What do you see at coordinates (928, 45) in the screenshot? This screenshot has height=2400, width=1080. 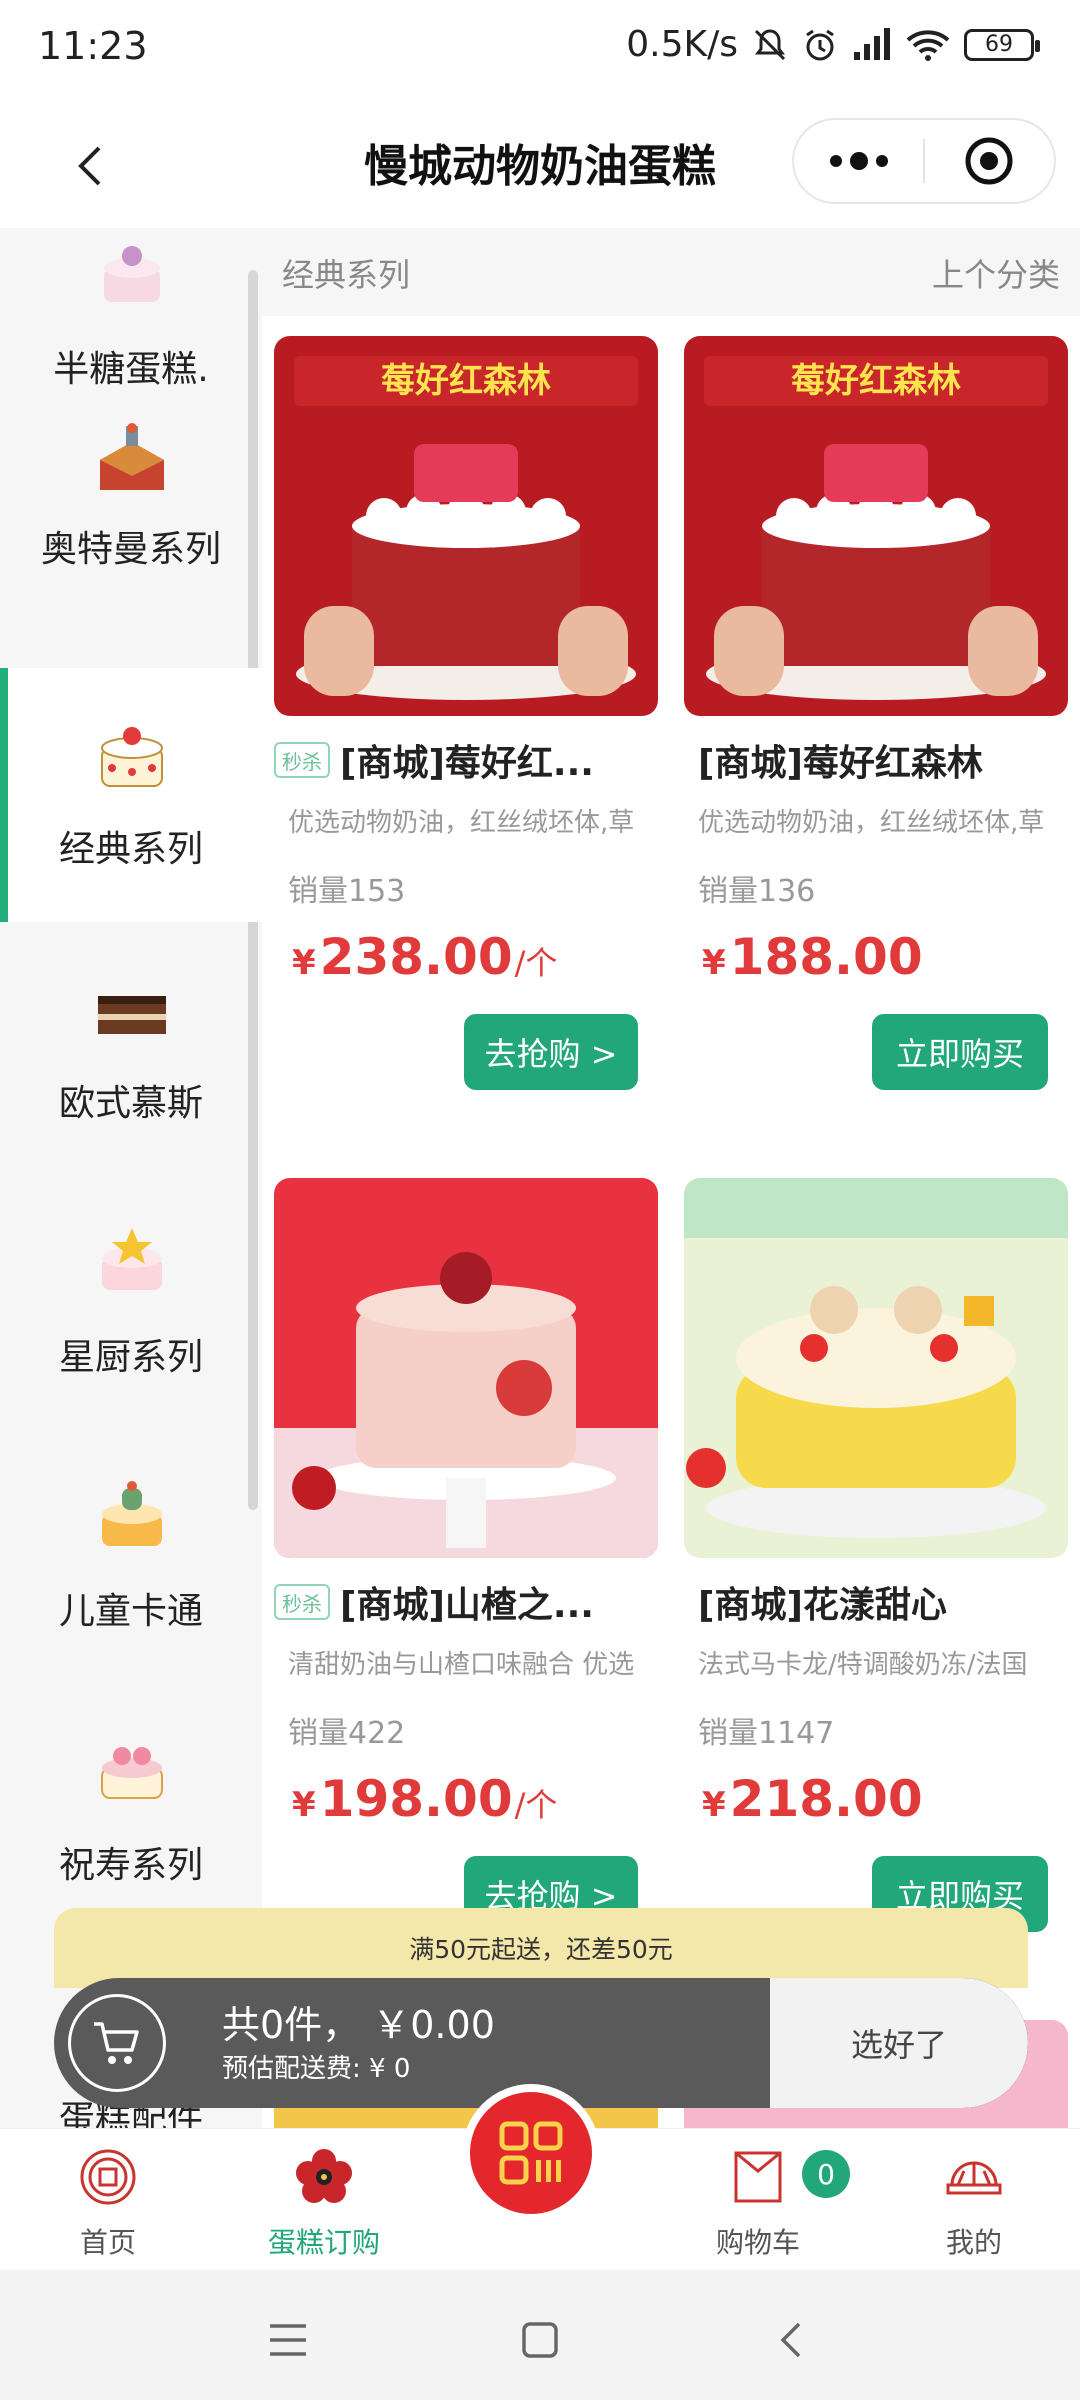 I see `wifi-icon` at bounding box center [928, 45].